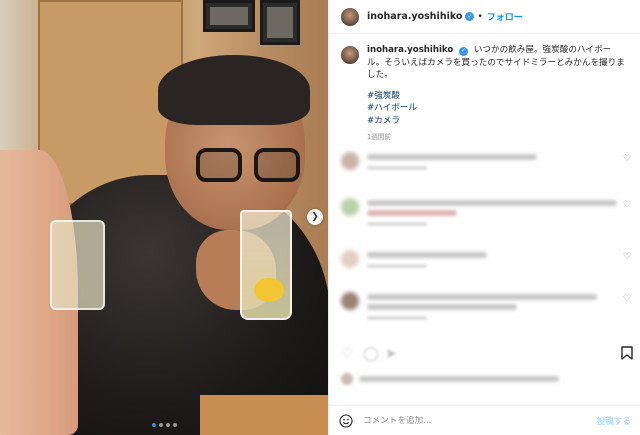  I want to click on comment-bar: 投稿する, so click(484, 420).